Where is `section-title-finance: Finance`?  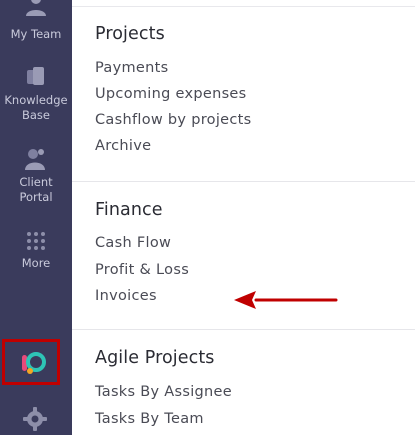
section-title-finance: Finance is located at coordinates (129, 210).